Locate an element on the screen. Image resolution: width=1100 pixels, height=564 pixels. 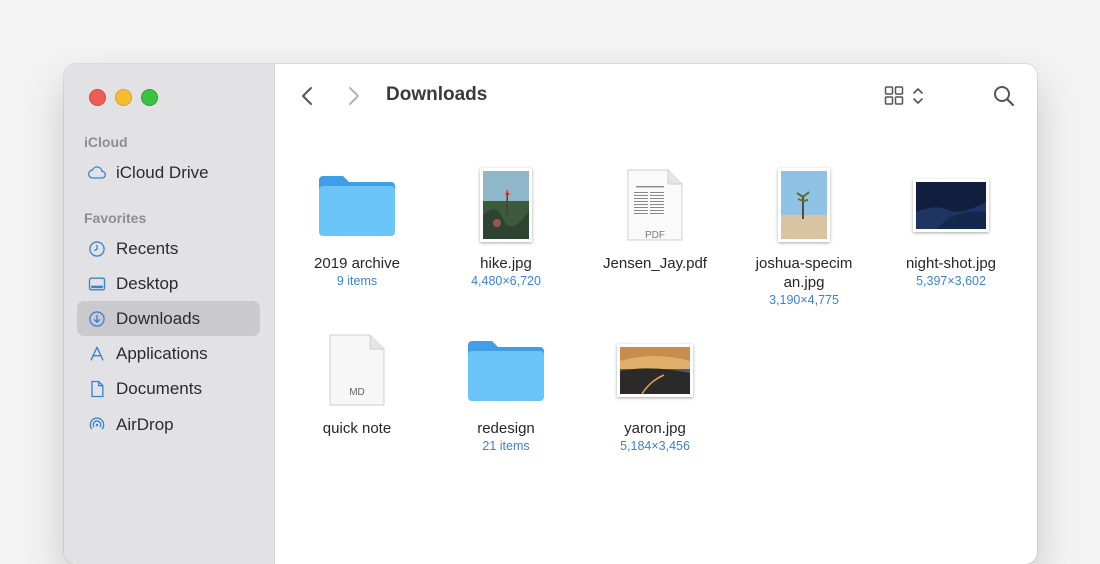
file-name: yaron.jpg is located at coordinates (655, 428).